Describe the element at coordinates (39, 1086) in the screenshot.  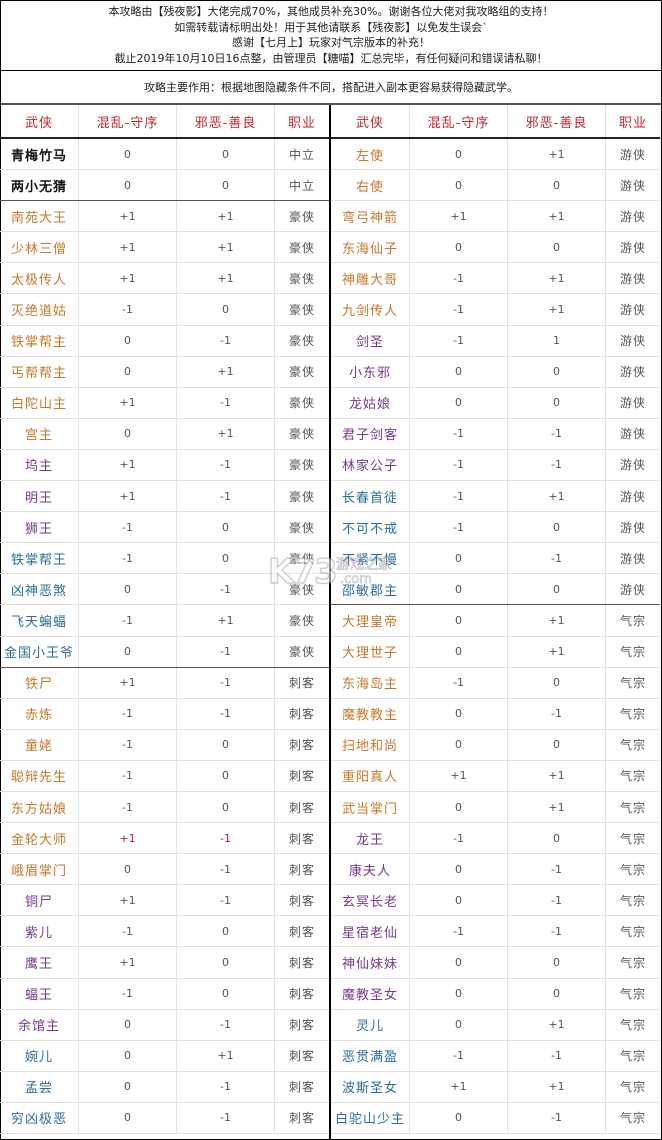
I see `character-name: 孟尝` at that location.